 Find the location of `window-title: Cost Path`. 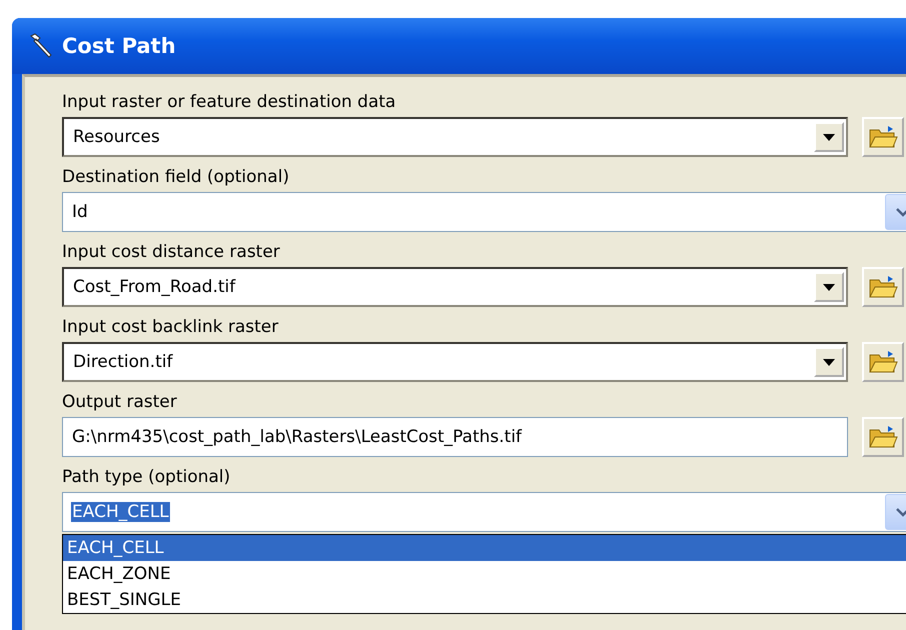

window-title: Cost Path is located at coordinates (119, 46).